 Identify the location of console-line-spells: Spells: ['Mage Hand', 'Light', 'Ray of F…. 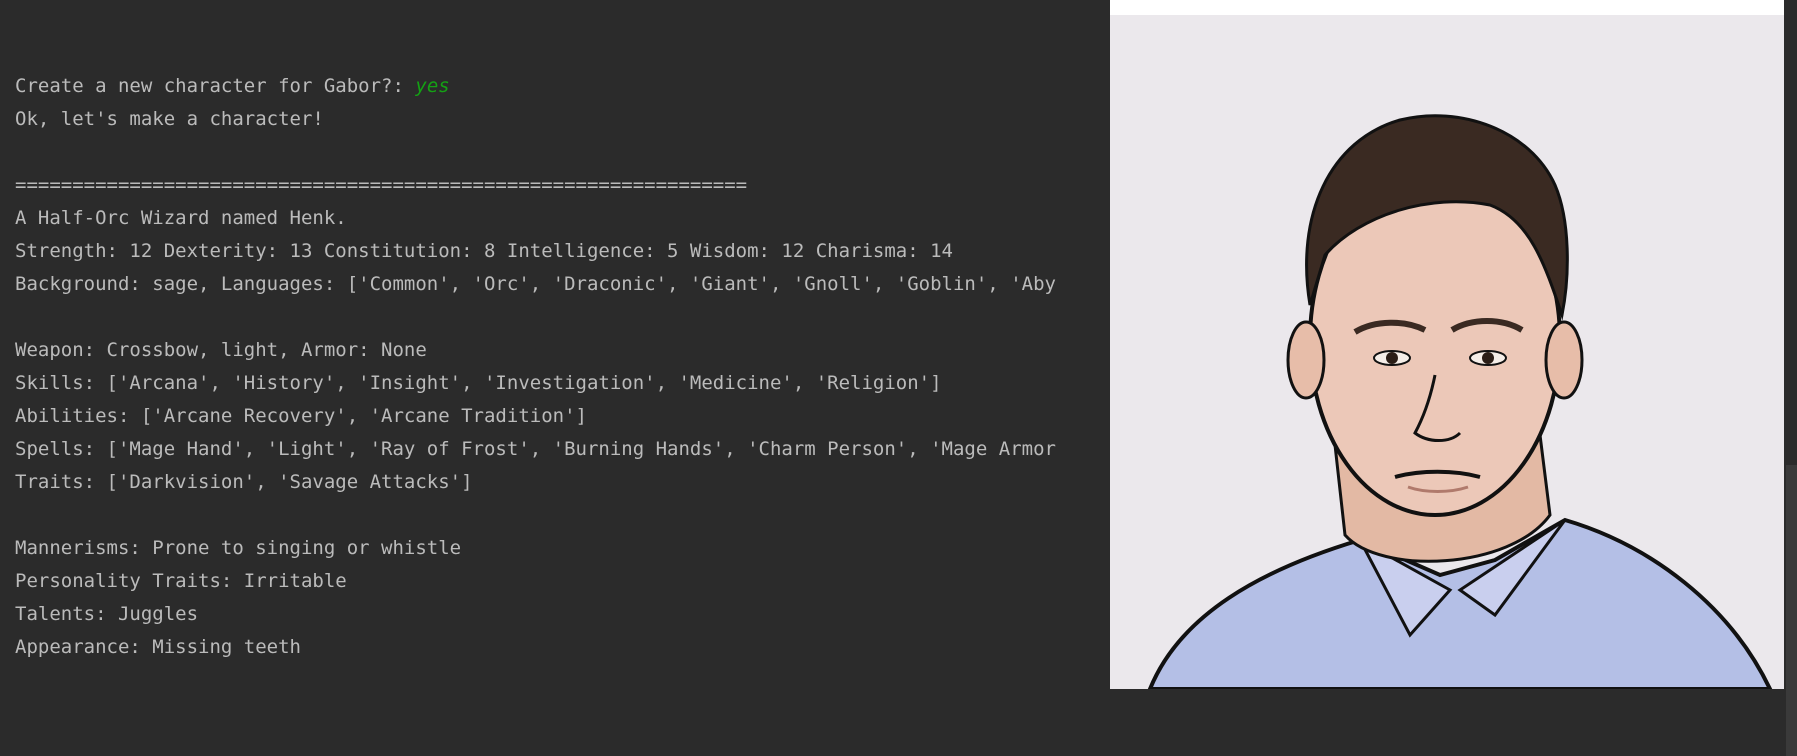
(535, 449).